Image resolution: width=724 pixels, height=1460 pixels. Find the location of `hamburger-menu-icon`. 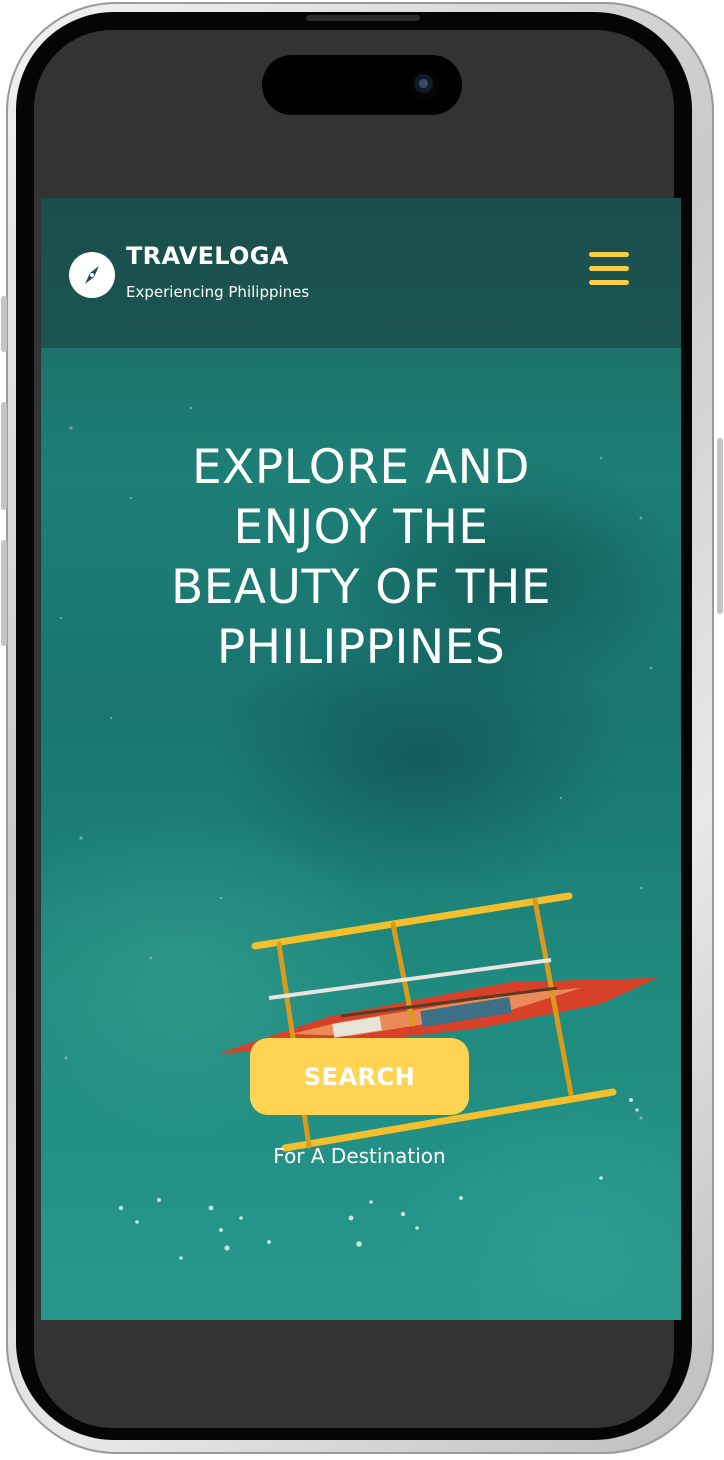

hamburger-menu-icon is located at coordinates (610, 270).